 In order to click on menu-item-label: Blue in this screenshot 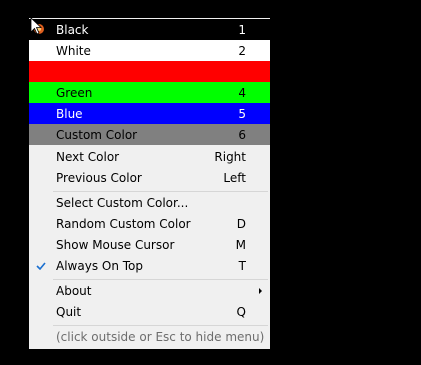, I will do `click(69, 113)`.